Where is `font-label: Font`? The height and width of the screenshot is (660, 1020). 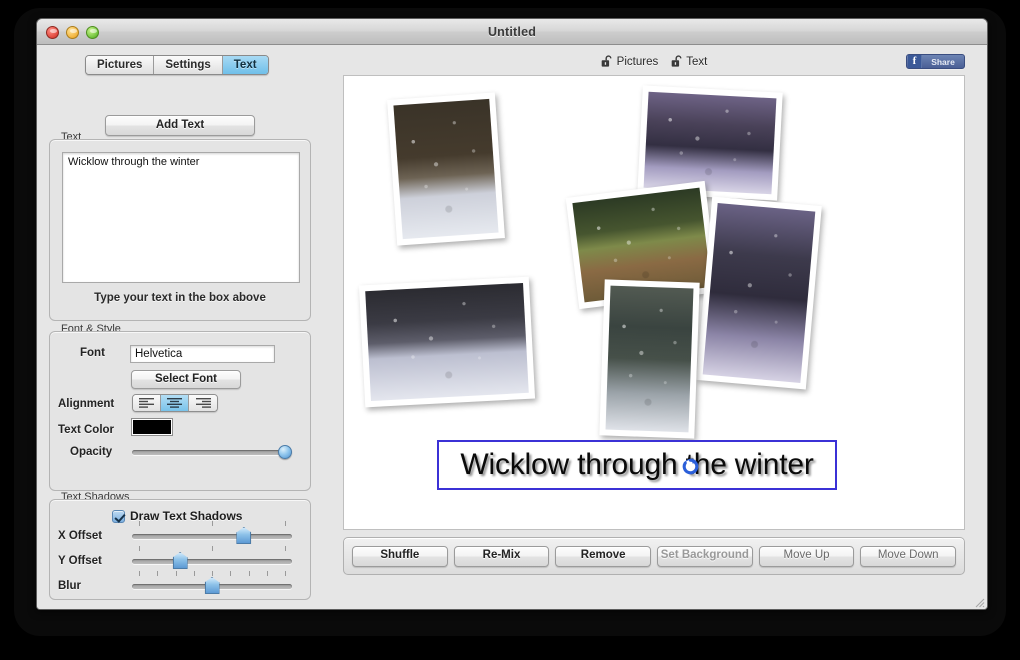
font-label: Font is located at coordinates (92, 353).